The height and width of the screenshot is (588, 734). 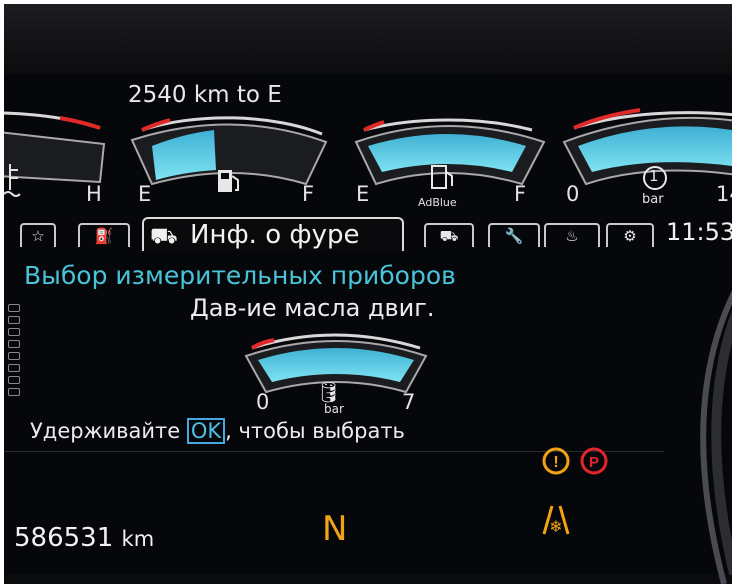 I want to click on tab-settings: ⚙, so click(x=630, y=235).